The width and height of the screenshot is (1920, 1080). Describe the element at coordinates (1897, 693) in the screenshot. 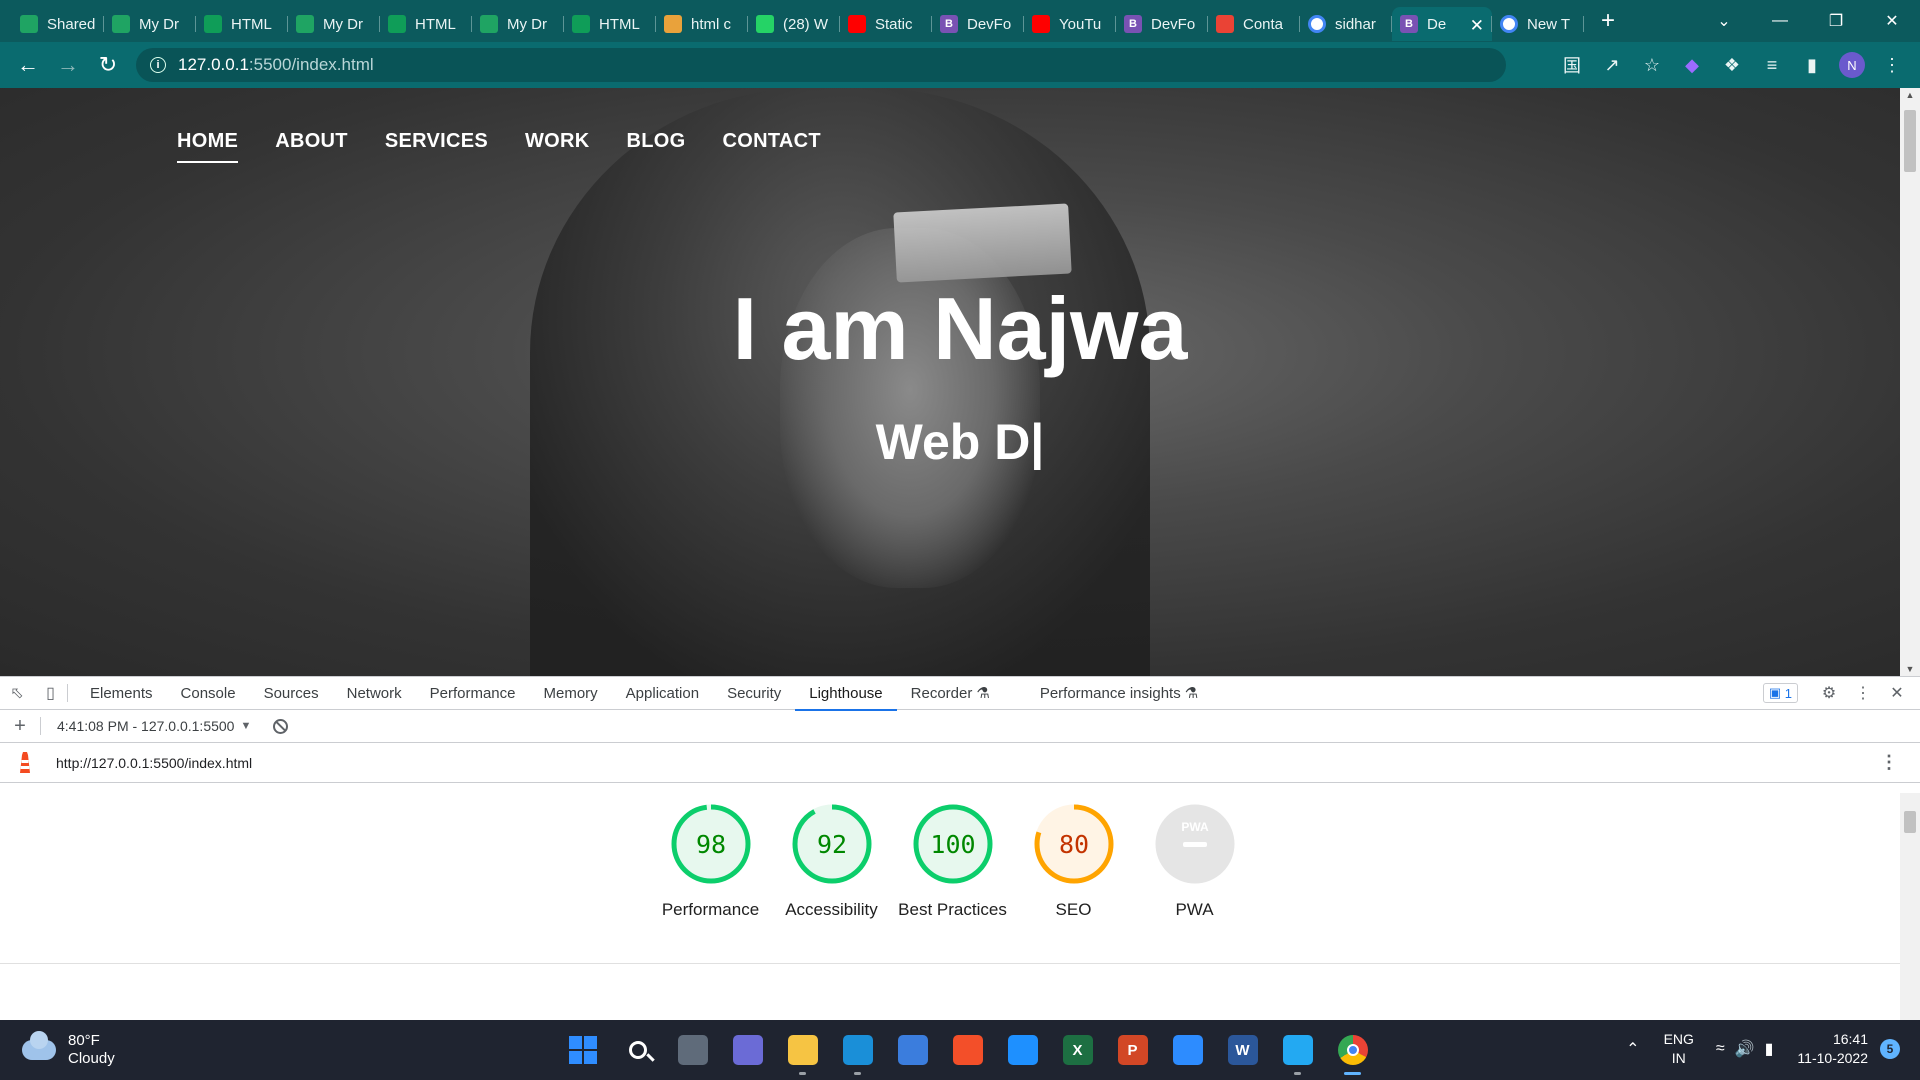

I see `close-devtools-icon: ✕` at that location.